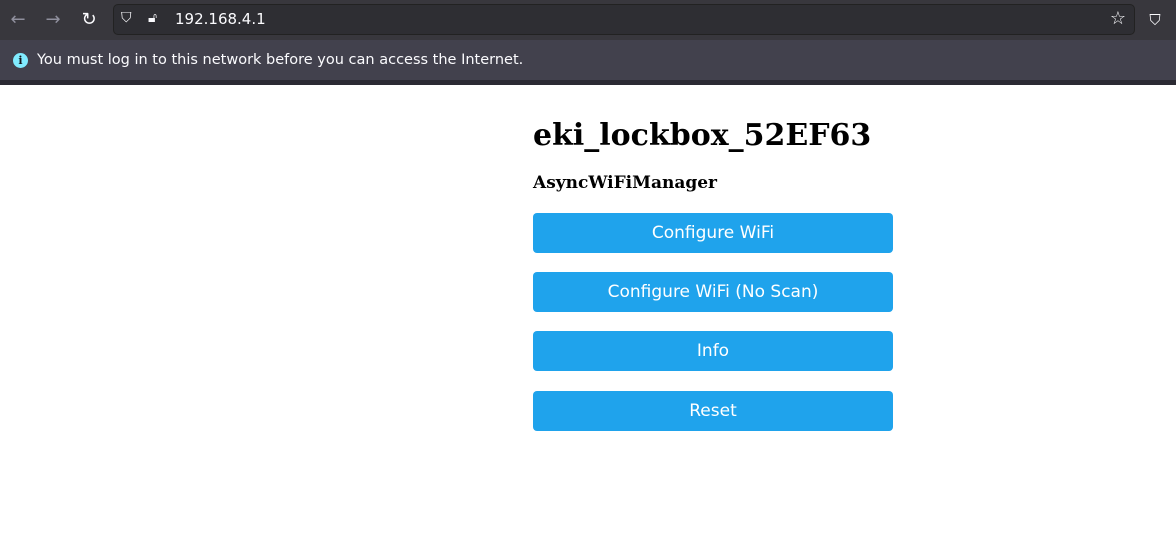 This screenshot has width=1176, height=548. What do you see at coordinates (713, 351) in the screenshot?
I see `info-button: Info` at bounding box center [713, 351].